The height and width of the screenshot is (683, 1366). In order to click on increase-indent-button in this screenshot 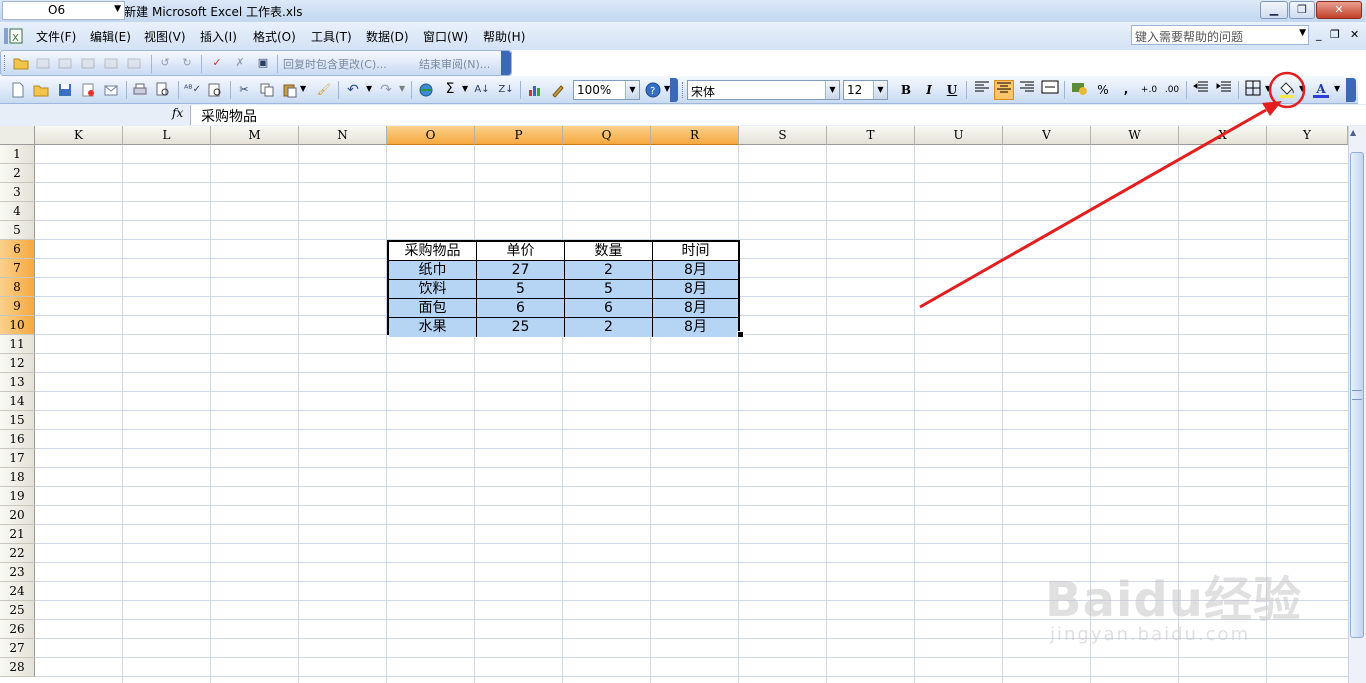, I will do `click(1224, 90)`.